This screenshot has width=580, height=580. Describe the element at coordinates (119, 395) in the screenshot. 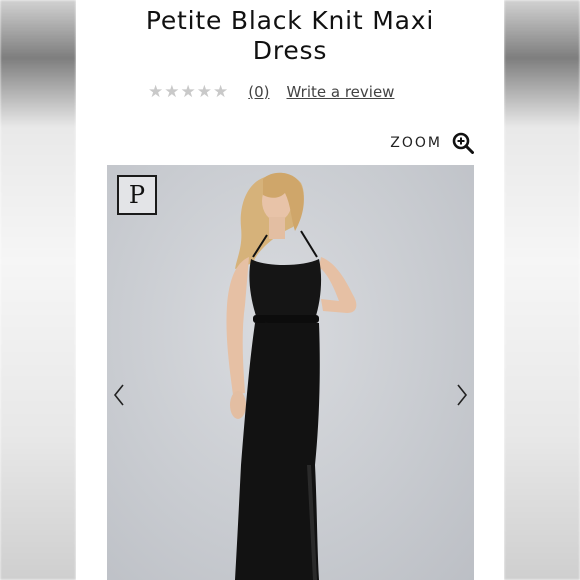

I see `chevron-left-icon` at that location.